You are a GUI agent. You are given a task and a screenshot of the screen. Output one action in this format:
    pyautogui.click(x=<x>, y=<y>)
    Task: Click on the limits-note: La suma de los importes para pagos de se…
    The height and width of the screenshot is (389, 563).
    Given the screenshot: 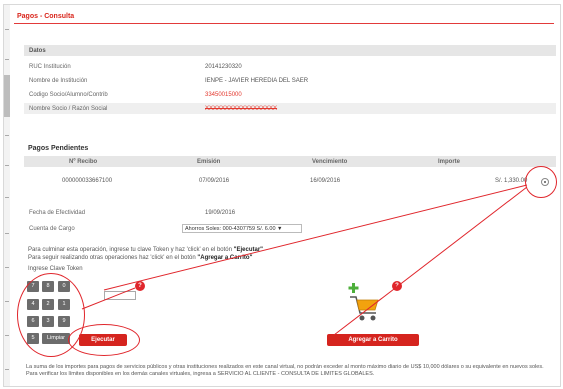 What is the action you would take?
    pyautogui.click(x=285, y=370)
    